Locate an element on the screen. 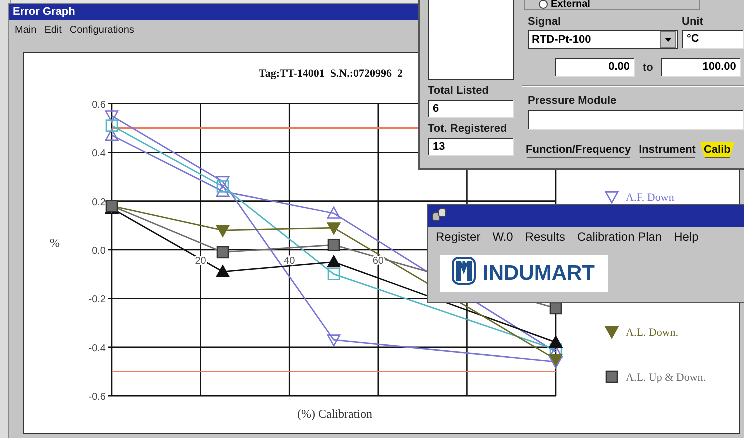 This screenshot has height=438, width=744. logo-text: INDUMART is located at coordinates (539, 274).